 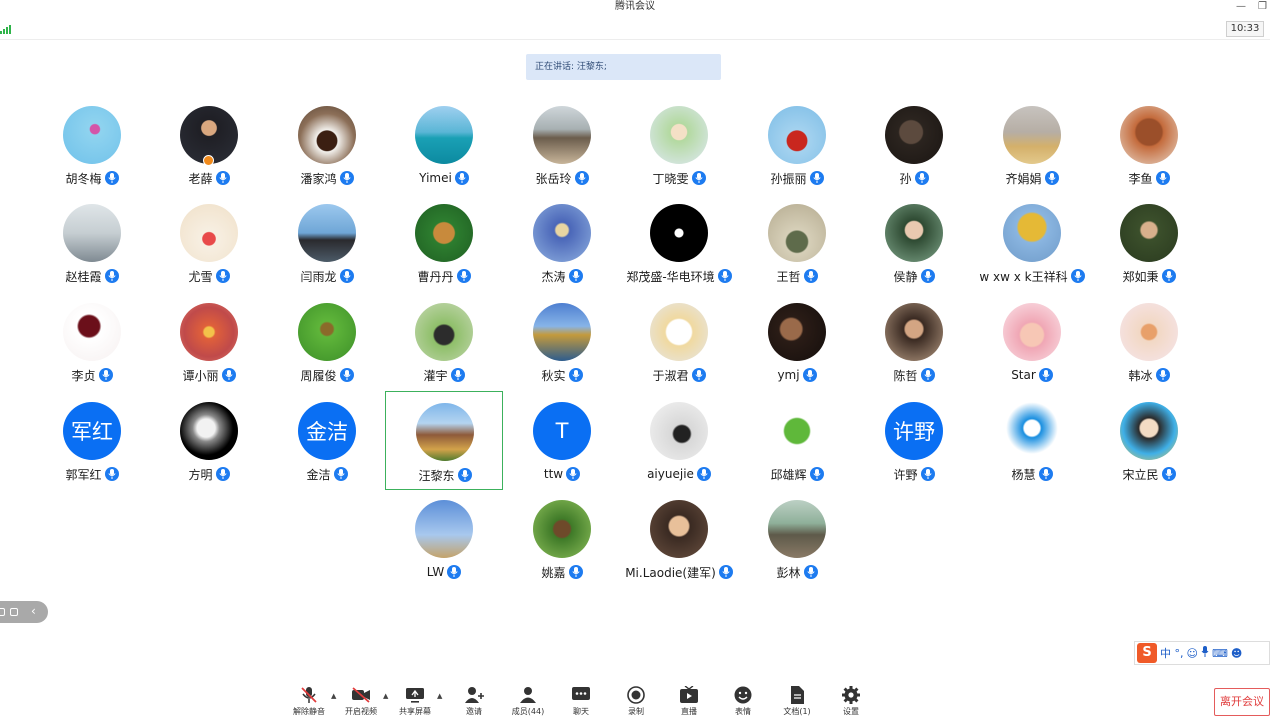 What do you see at coordinates (743, 704) in the screenshot?
I see `toolbar-button-emoji: 表情` at bounding box center [743, 704].